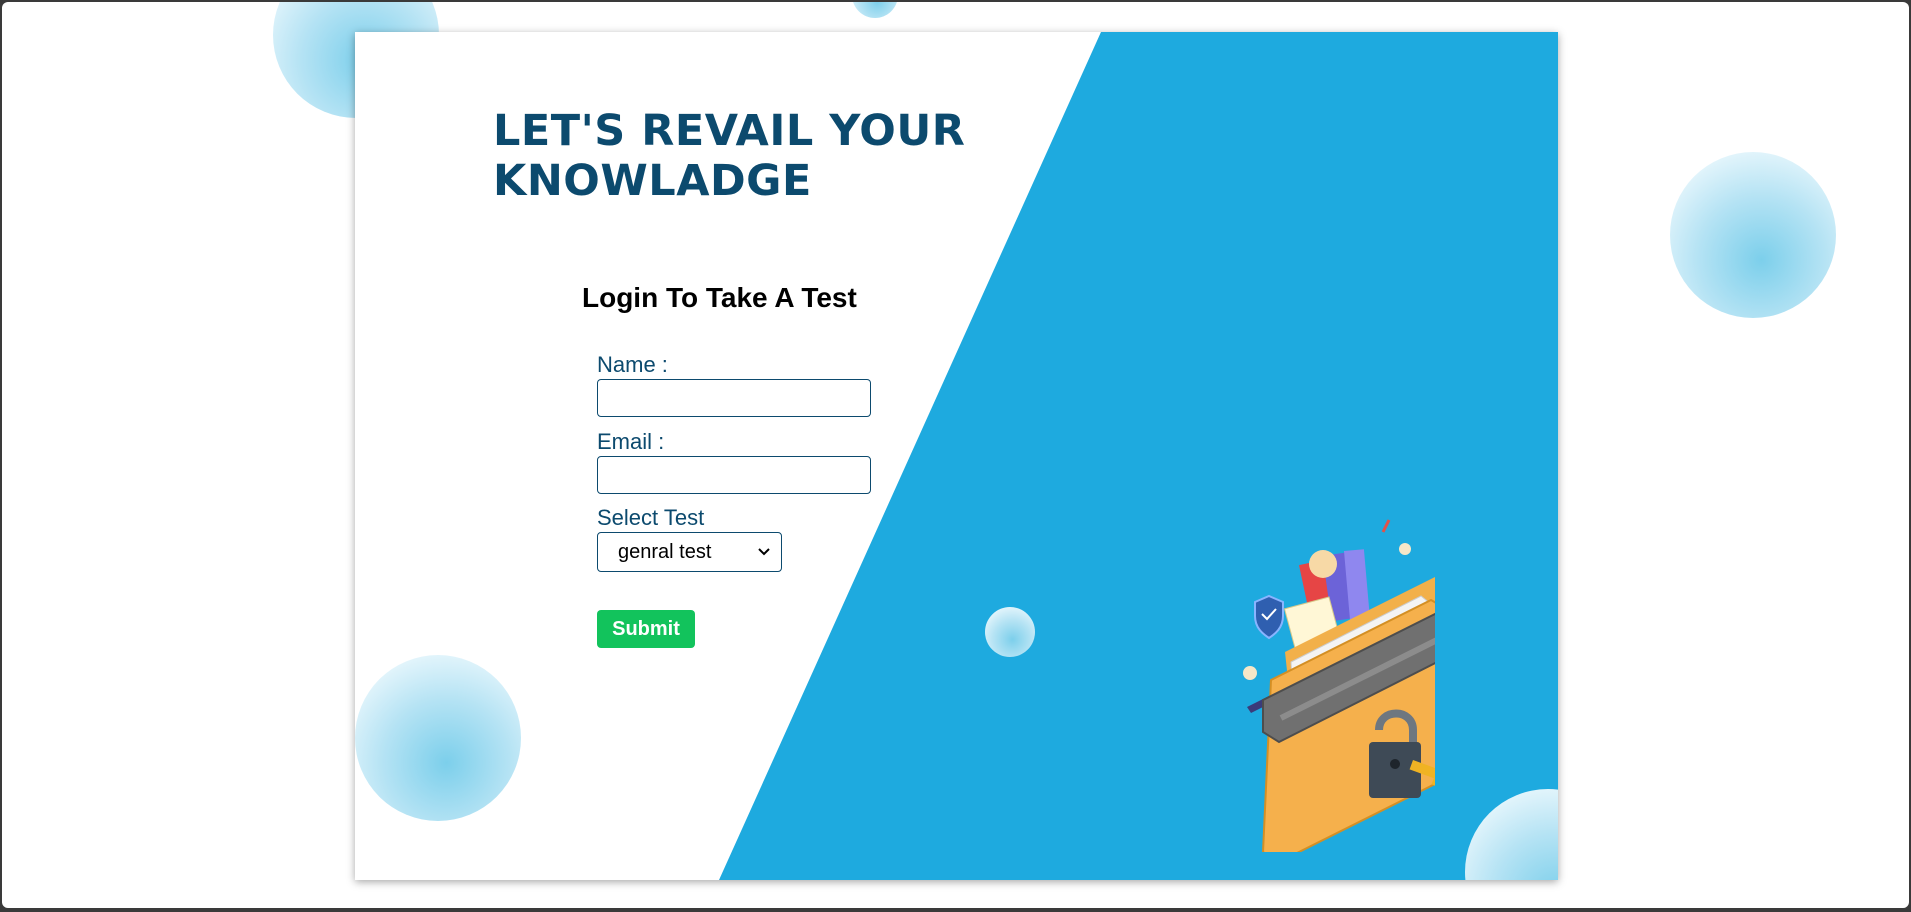  Describe the element at coordinates (1339, 685) in the screenshot. I see `locked-folder-with-key-icon` at that location.